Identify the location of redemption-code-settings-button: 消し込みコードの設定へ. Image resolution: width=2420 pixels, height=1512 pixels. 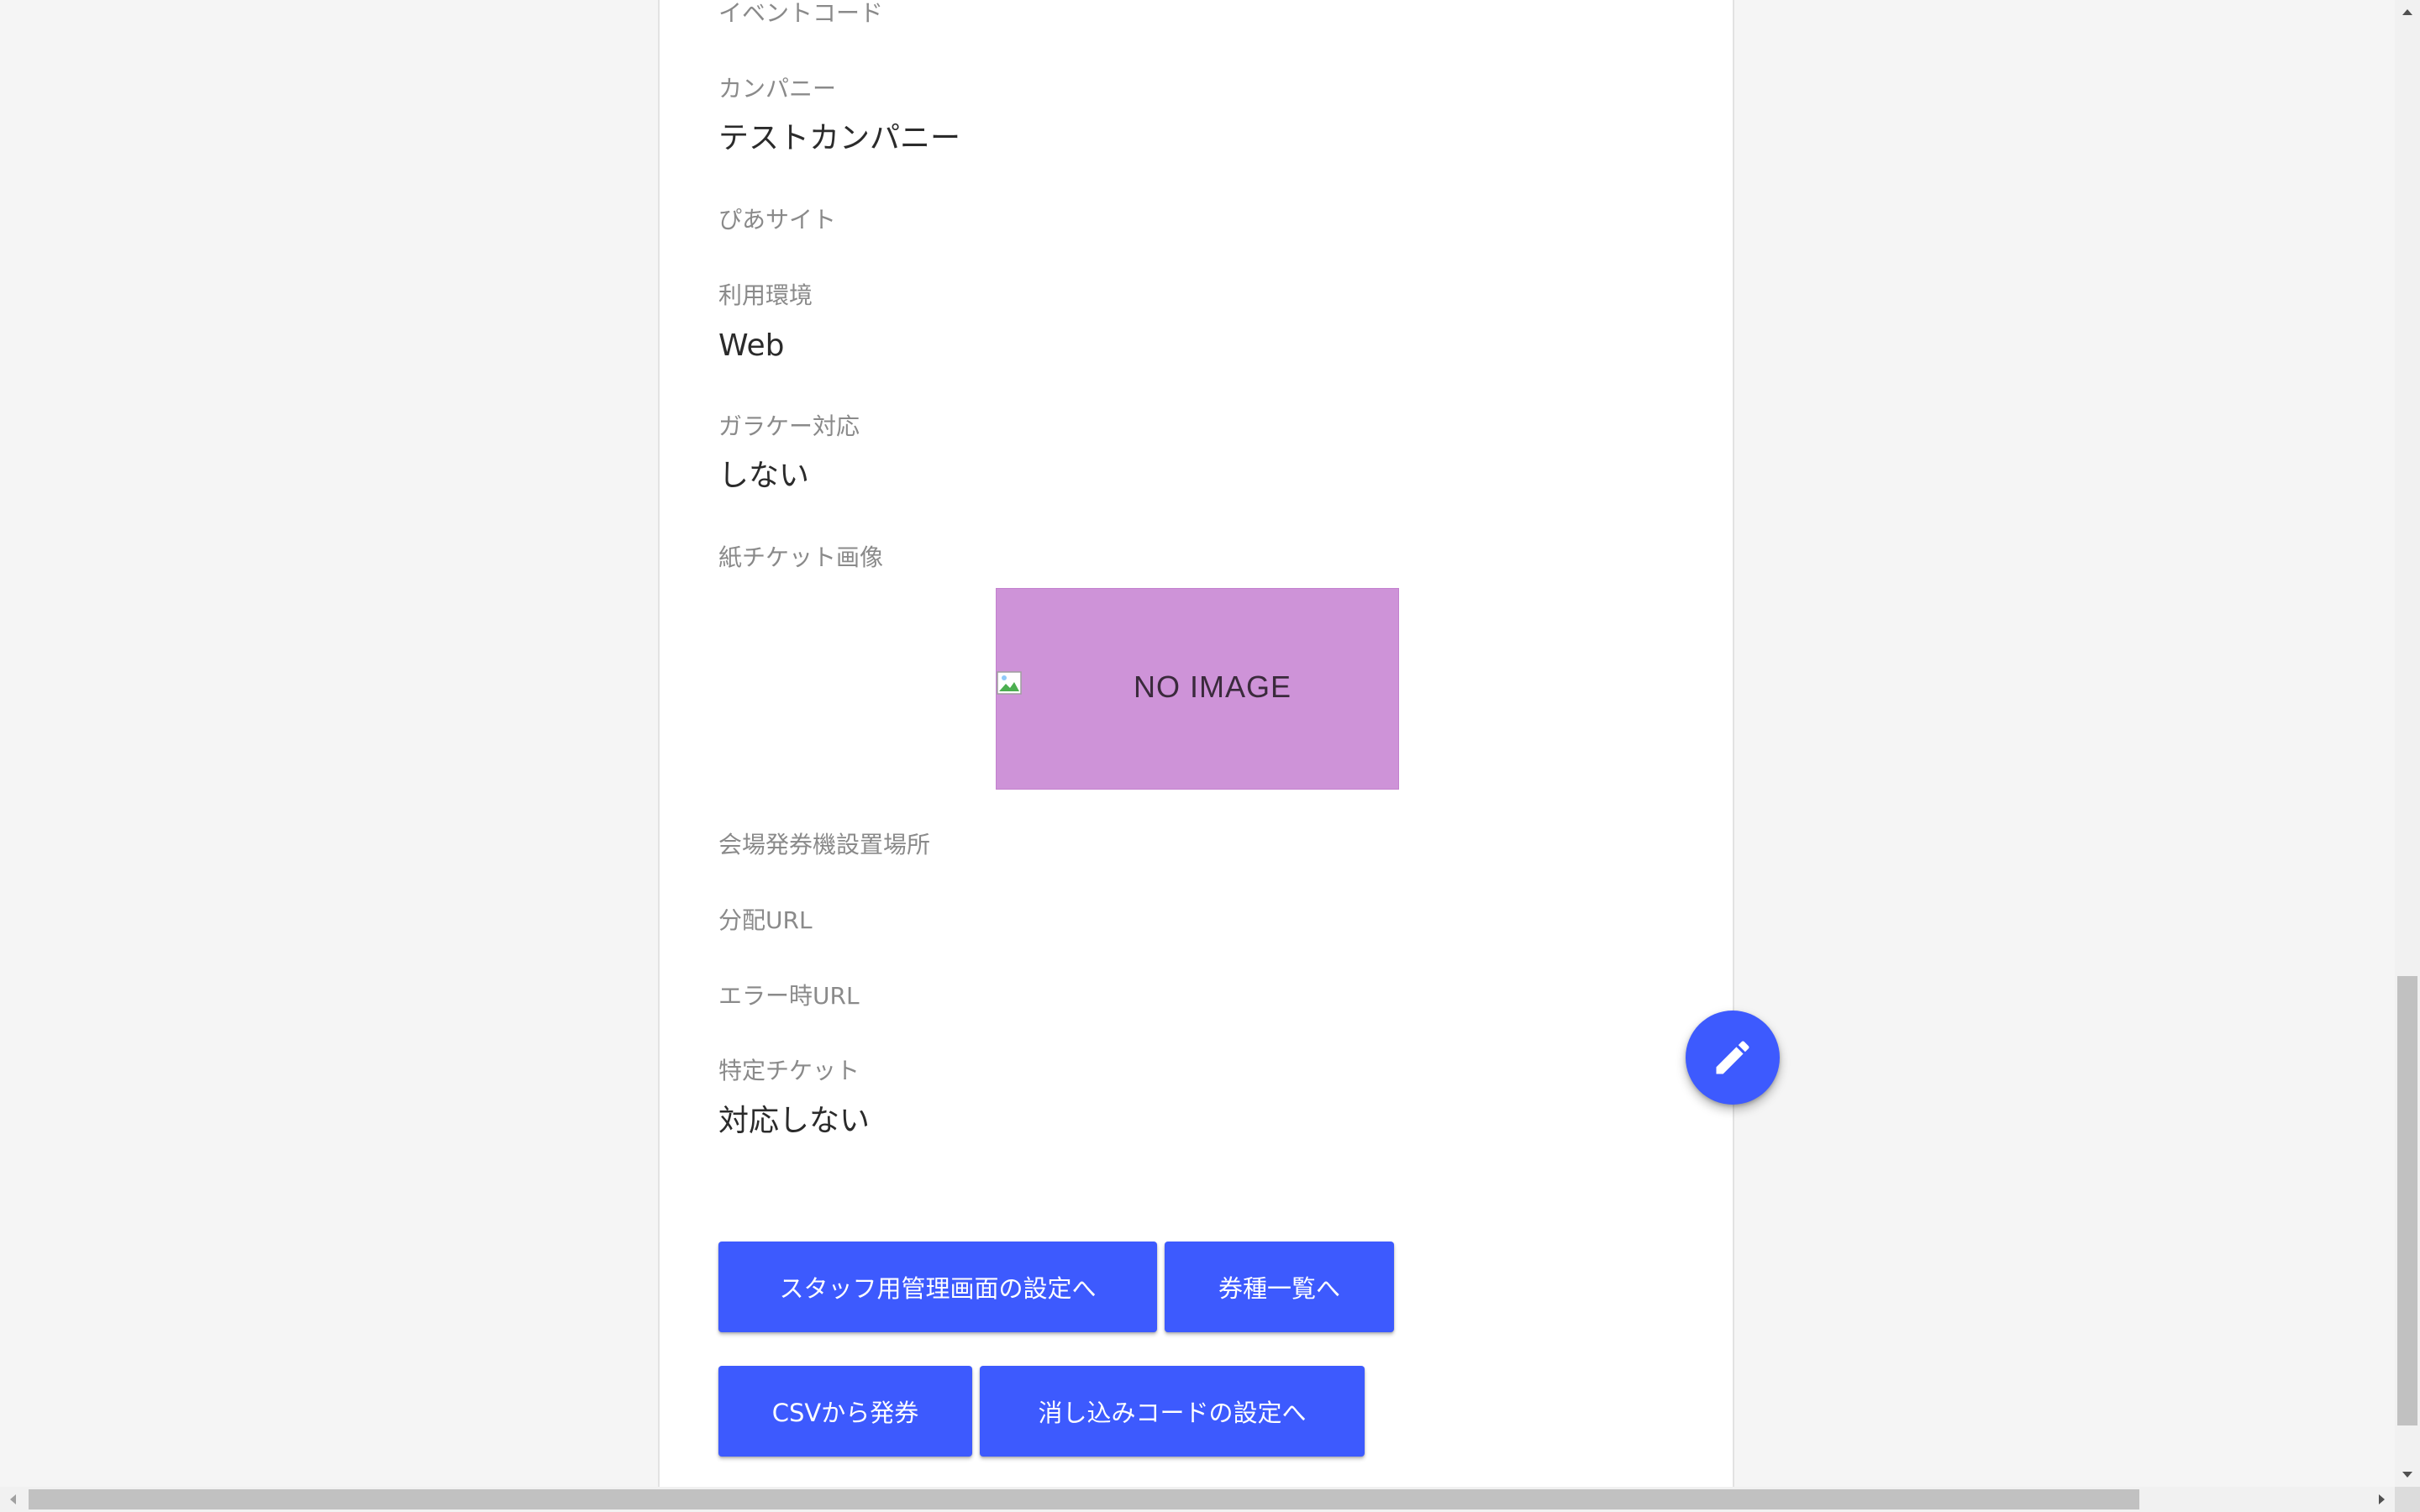
(1172, 1411).